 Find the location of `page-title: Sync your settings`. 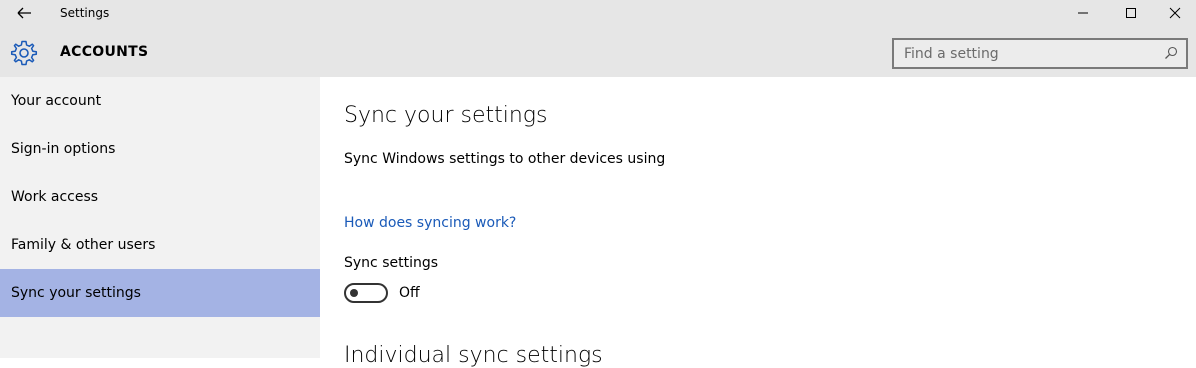

page-title: Sync your settings is located at coordinates (446, 115).